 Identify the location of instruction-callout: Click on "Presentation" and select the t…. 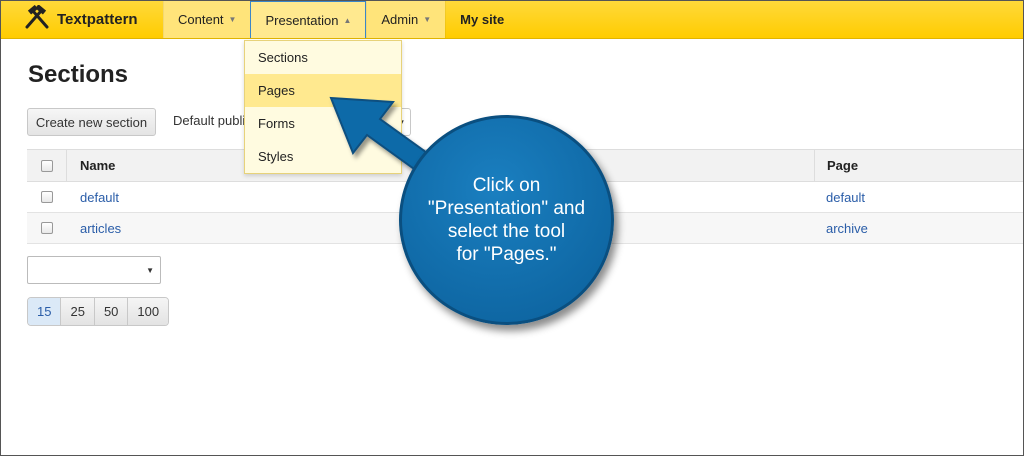
(506, 220).